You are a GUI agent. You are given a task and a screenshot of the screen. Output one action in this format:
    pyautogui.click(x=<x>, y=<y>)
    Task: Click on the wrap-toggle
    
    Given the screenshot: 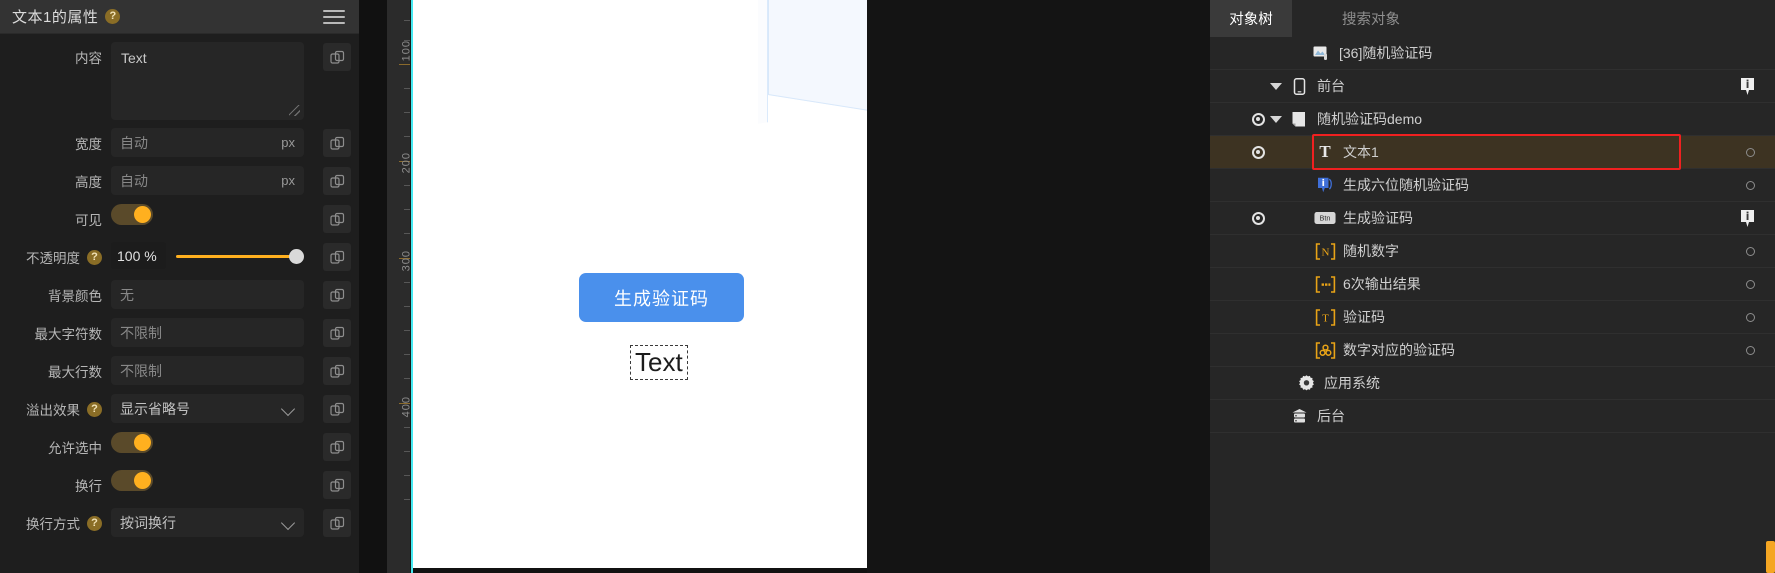 What is the action you would take?
    pyautogui.click(x=132, y=480)
    